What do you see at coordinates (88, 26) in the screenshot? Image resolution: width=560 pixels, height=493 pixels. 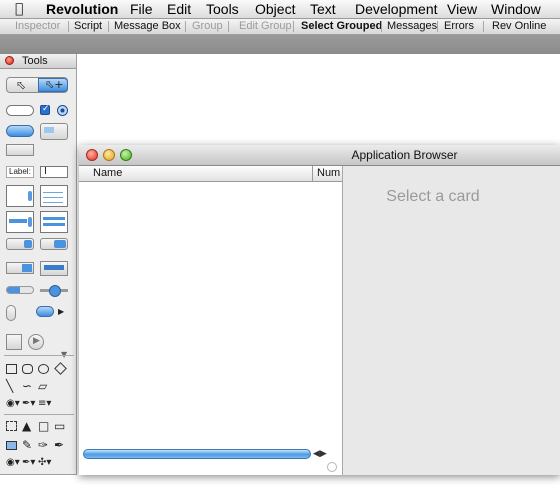 I see `script-button: Script` at bounding box center [88, 26].